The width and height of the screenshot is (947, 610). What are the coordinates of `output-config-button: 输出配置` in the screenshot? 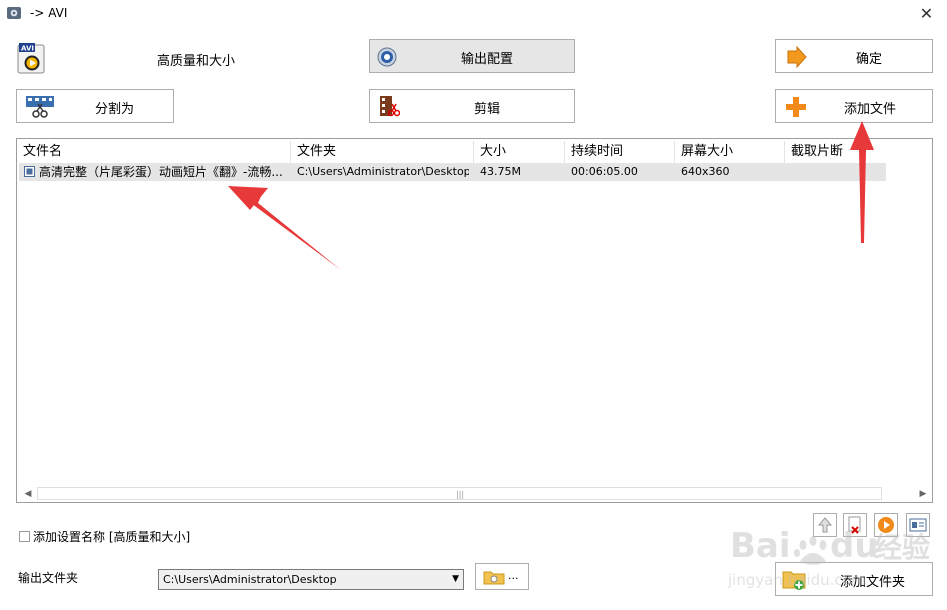 It's located at (472, 56).